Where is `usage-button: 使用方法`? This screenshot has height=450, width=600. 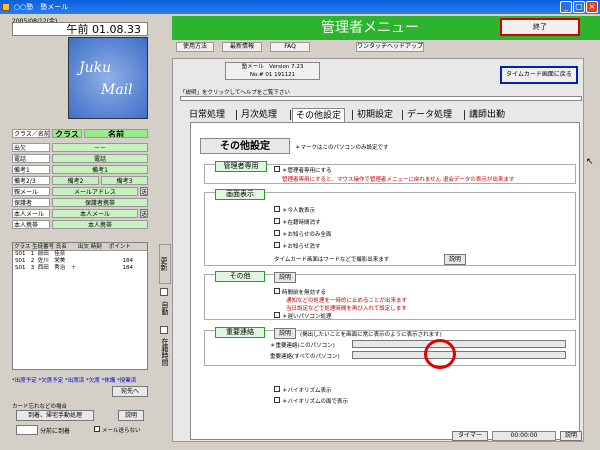
usage-button: 使用方法 is located at coordinates (195, 47).